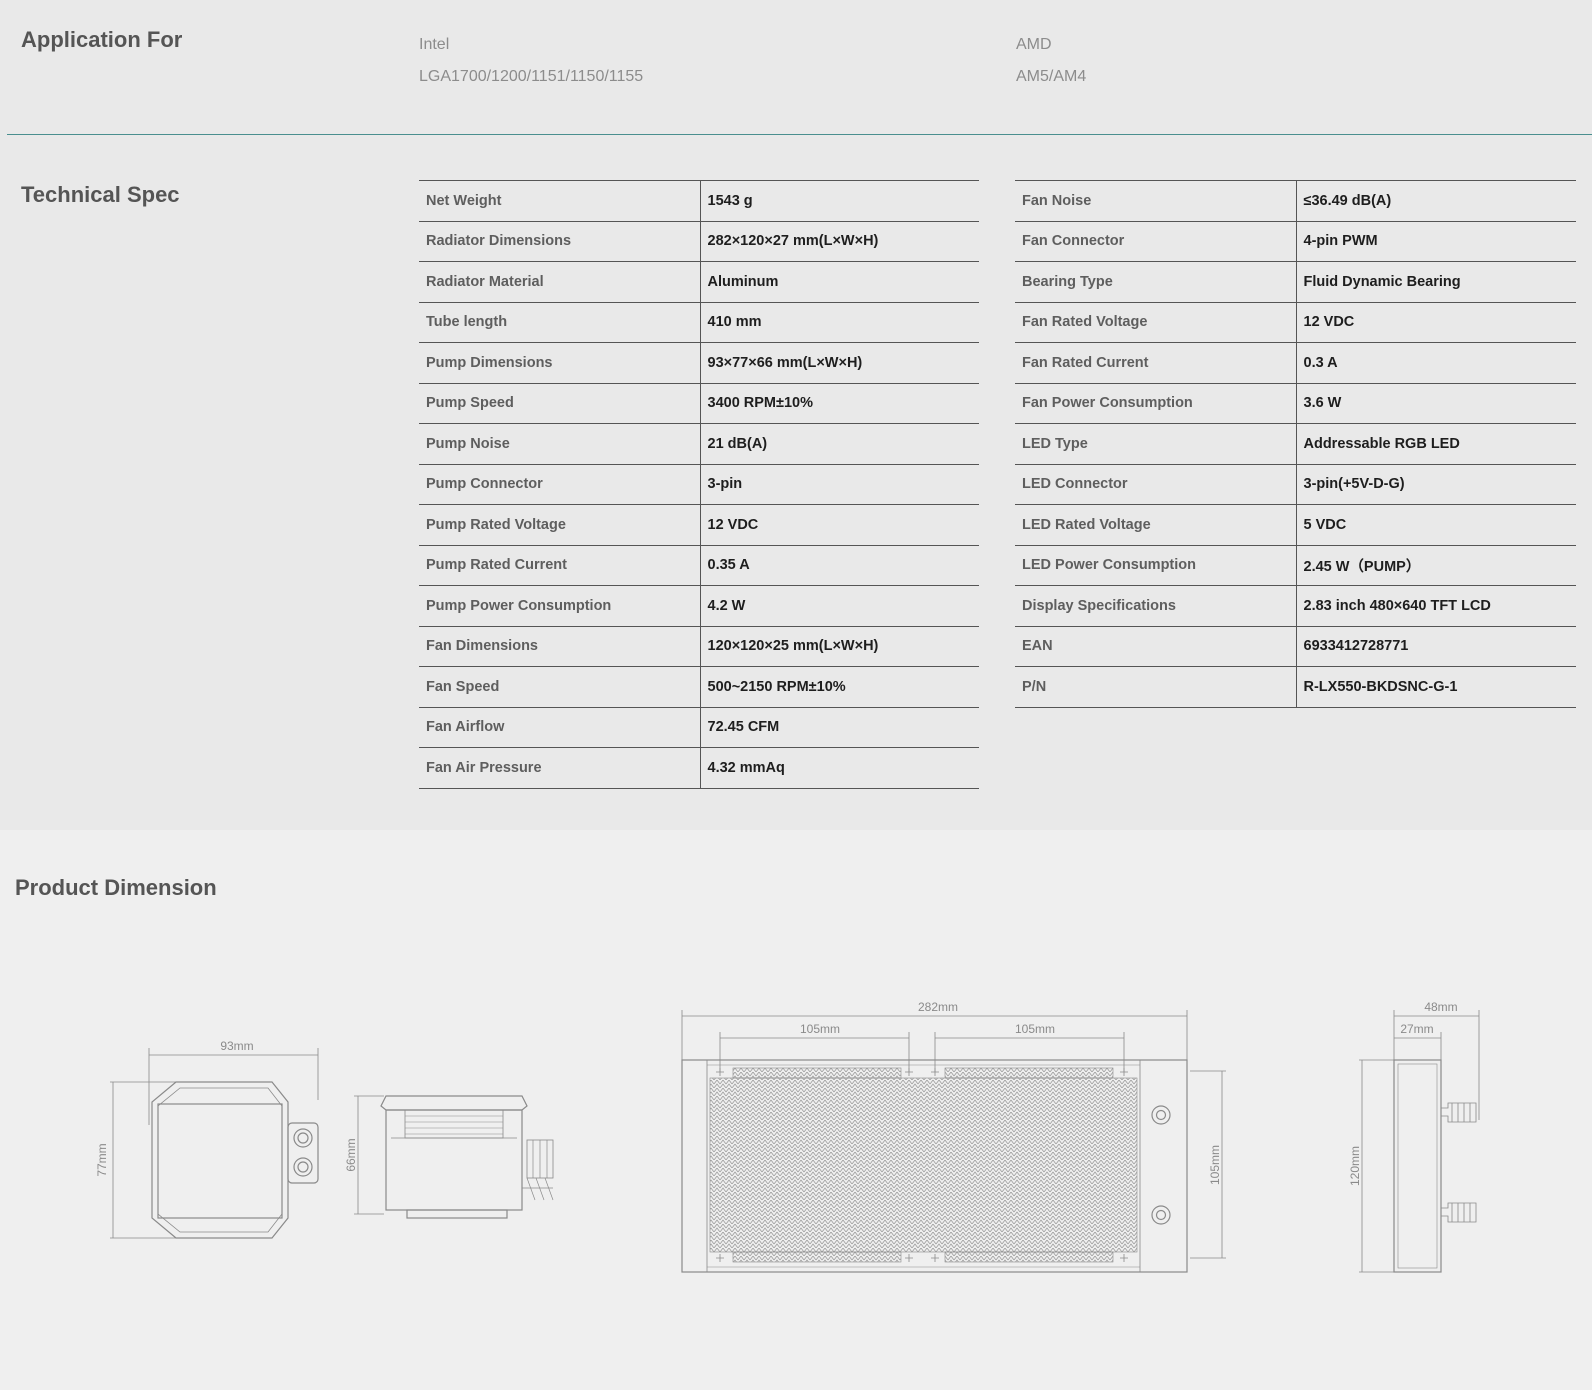 Image resolution: width=1592 pixels, height=1390 pixels. Describe the element at coordinates (1156, 525) in the screenshot. I see `spec-label: LED Rated Voltage` at that location.